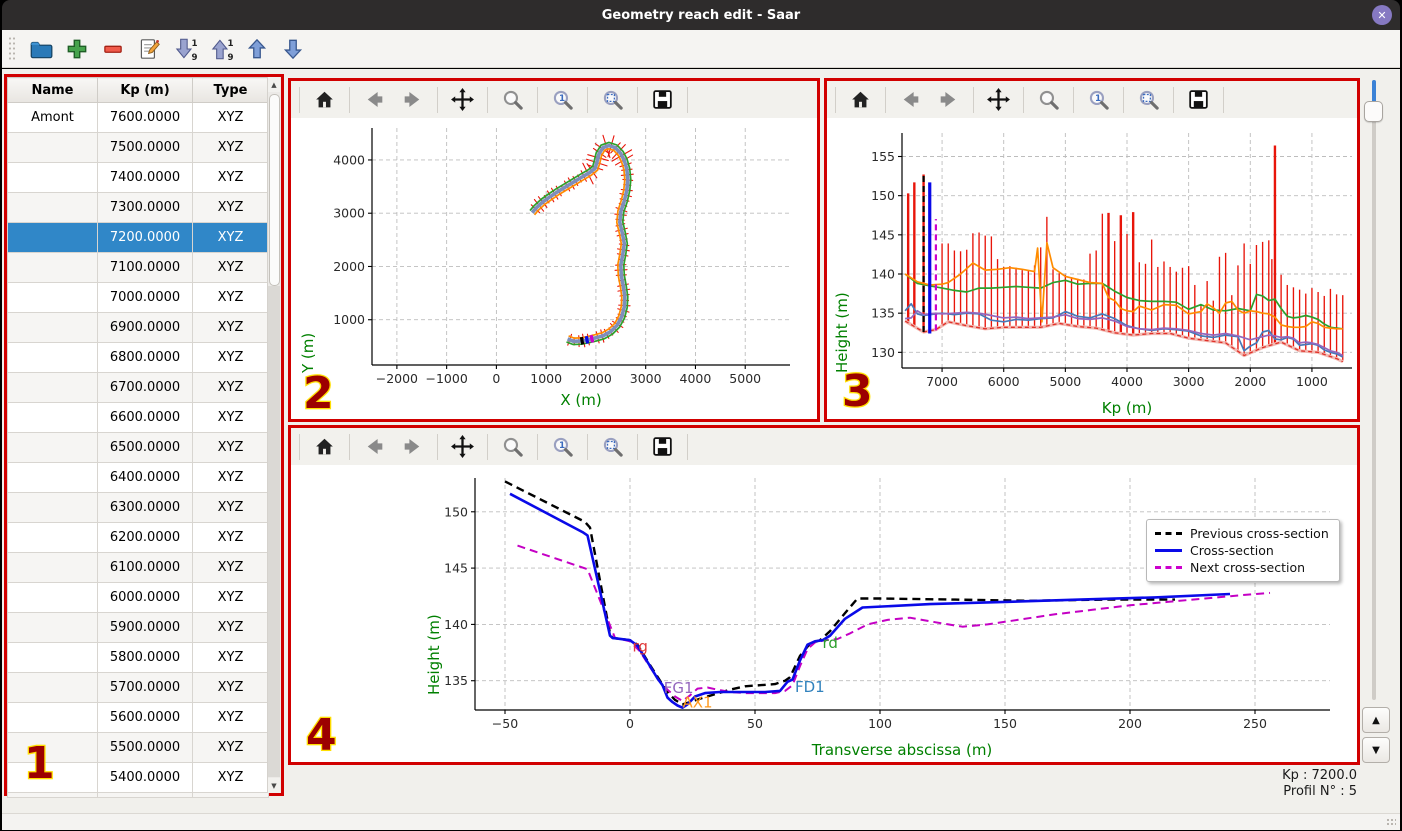  I want to click on table-row: 6900.0000 XYZ, so click(138, 327).